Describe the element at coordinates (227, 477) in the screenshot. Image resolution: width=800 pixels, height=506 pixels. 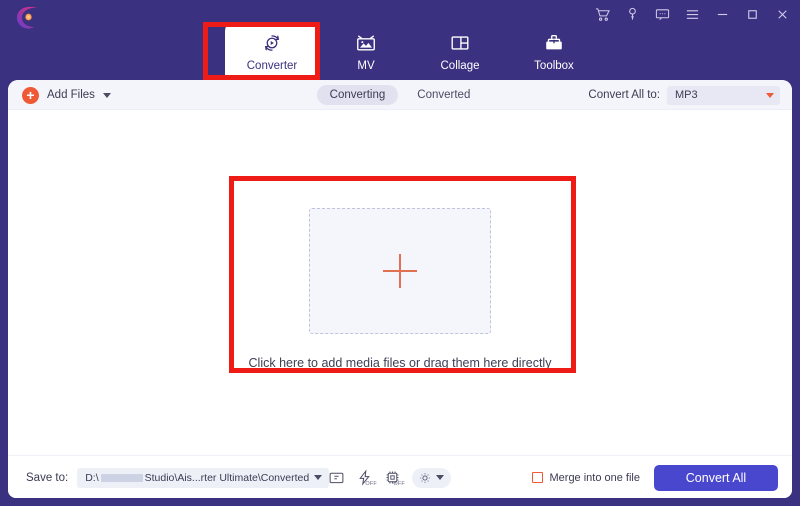
I see `path-suffix: Studio\Ais...rter Ultimate\Converted` at that location.